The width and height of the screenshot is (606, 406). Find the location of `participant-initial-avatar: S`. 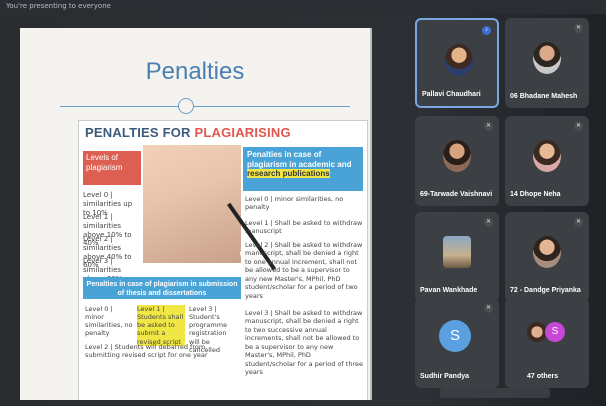

participant-initial-avatar: S is located at coordinates (455, 336).